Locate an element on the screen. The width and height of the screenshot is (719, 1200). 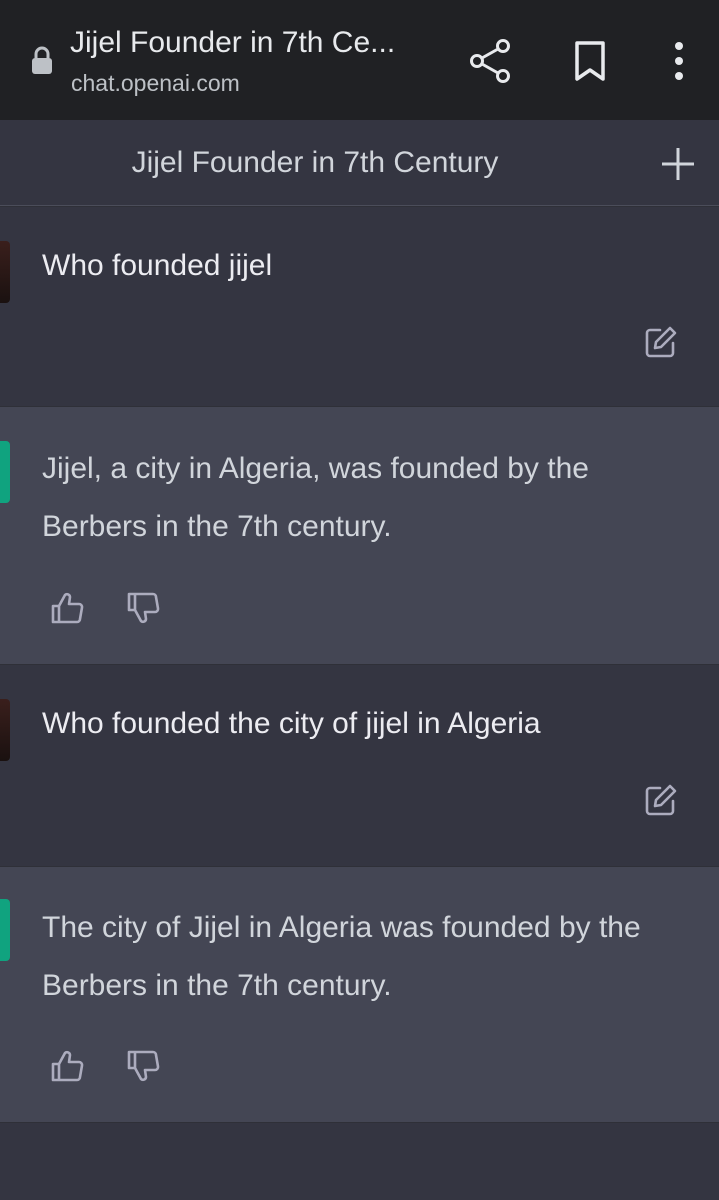
bookmark-icon is located at coordinates (590, 61).